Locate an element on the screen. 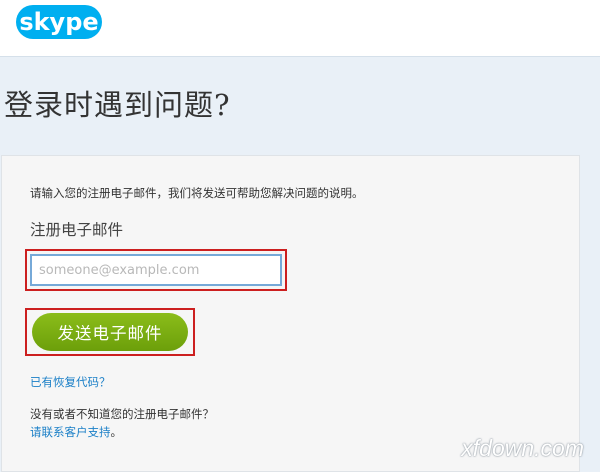 This screenshot has height=472, width=600. instruction-text: 请输入您的注册电子邮件，我们将发送可帮助您解决问题的说明。 is located at coordinates (197, 193).